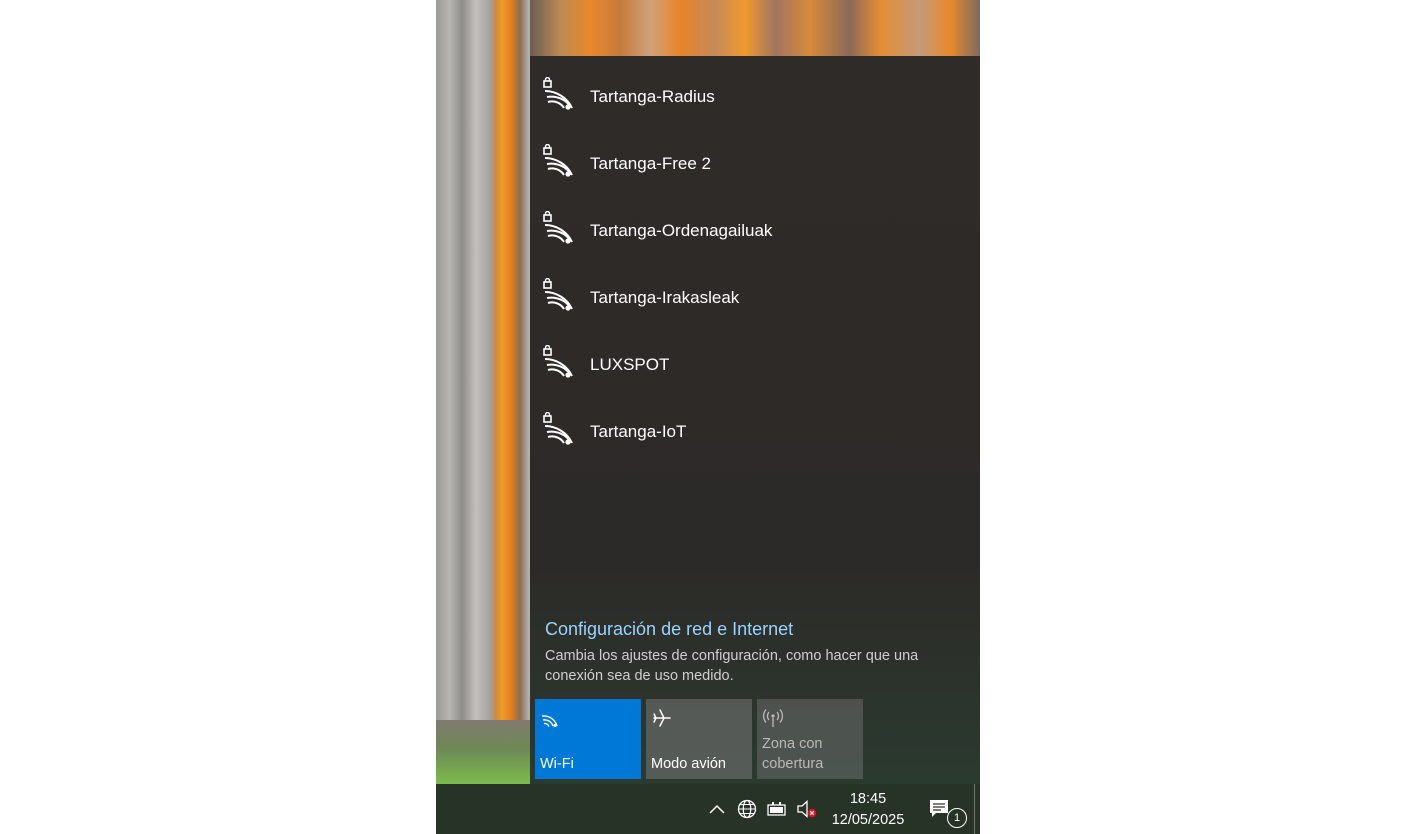 This screenshot has height=834, width=1416. I want to click on network-item: Tartanga-Irakasleak, so click(755, 297).